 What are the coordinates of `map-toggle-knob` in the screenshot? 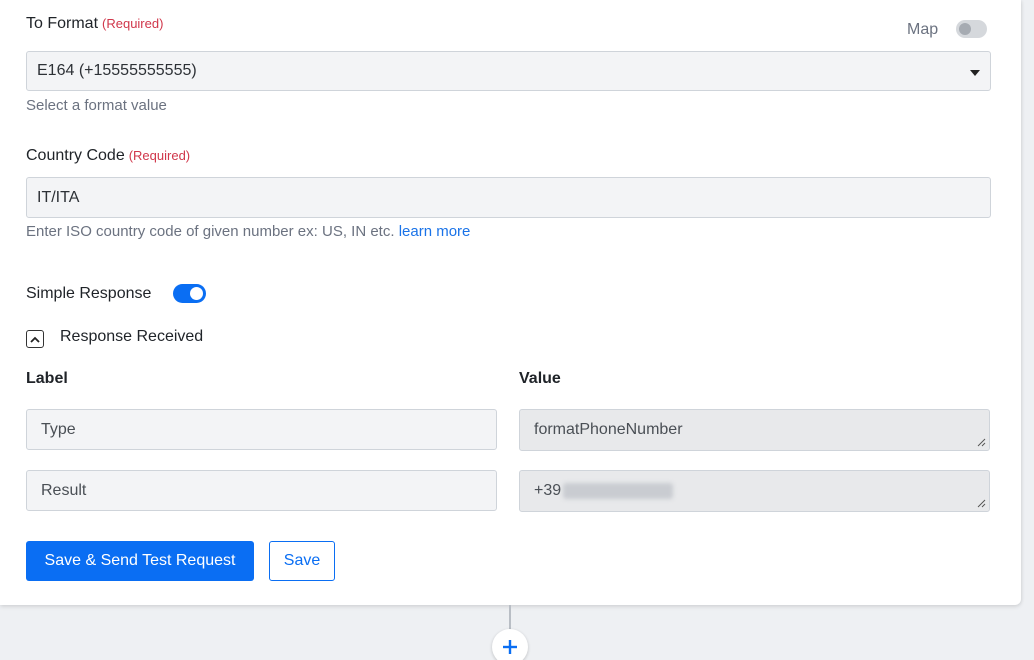 It's located at (965, 29).